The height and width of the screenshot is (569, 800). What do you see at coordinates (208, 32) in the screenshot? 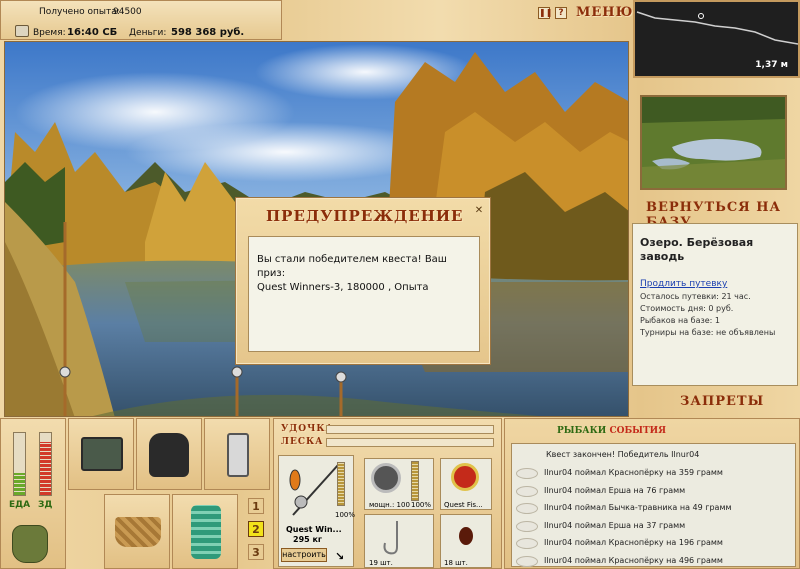
I see `money-value: 598 368 руб.` at bounding box center [208, 32].